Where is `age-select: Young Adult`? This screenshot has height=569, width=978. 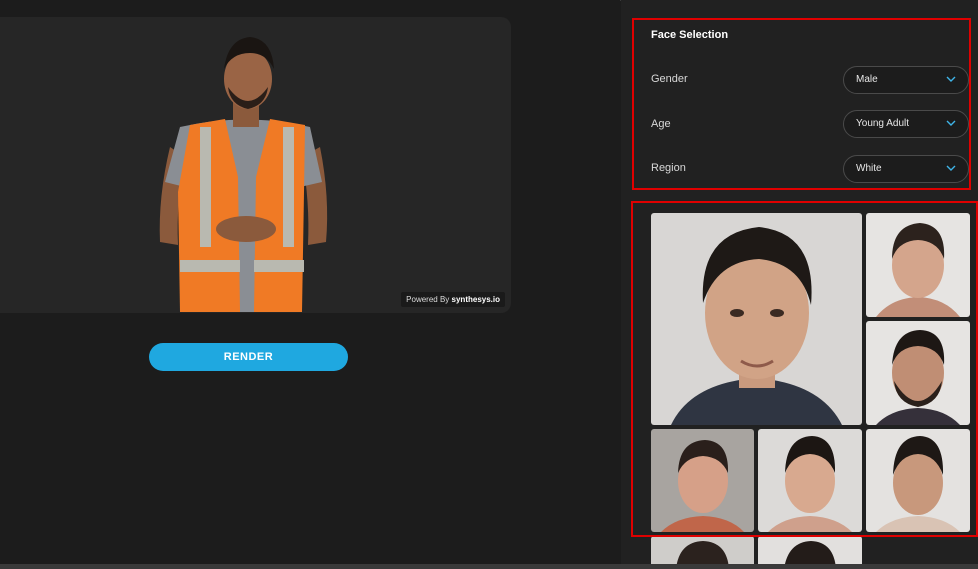
age-select: Young Adult is located at coordinates (906, 124).